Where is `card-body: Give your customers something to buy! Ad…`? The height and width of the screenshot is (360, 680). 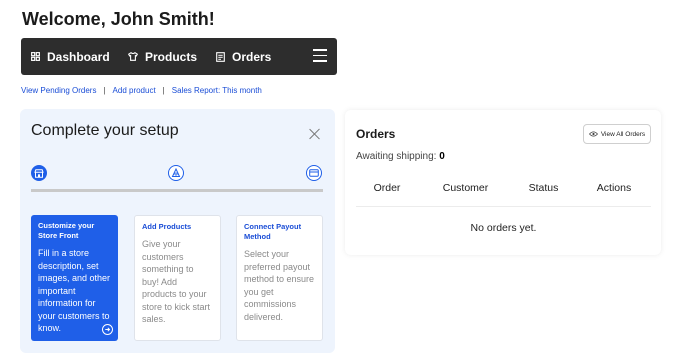 card-body: Give your customers something to buy! Ad… is located at coordinates (176, 281).